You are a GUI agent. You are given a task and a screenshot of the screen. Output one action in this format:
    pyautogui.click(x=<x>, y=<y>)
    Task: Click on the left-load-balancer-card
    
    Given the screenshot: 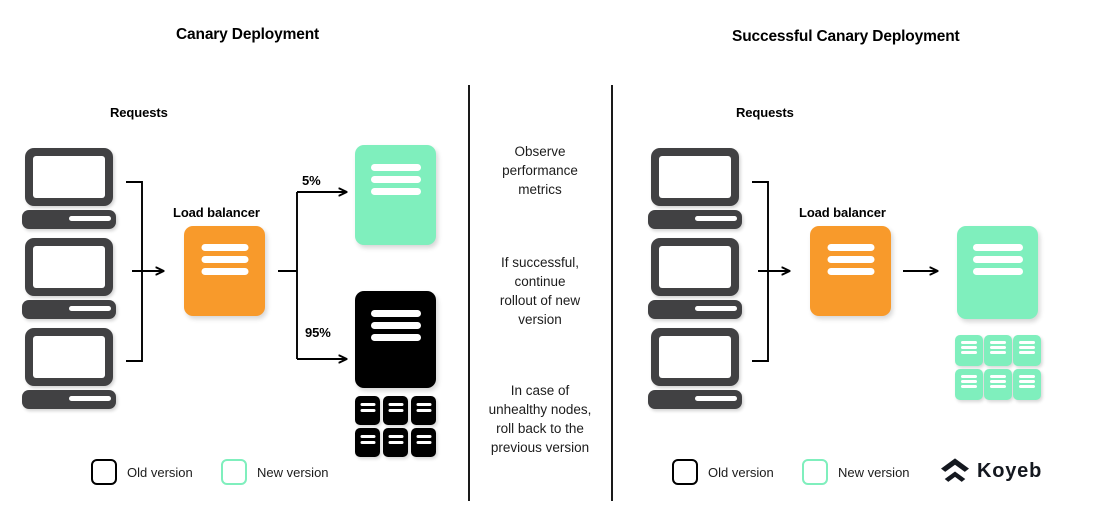 What is the action you would take?
    pyautogui.click(x=224, y=271)
    